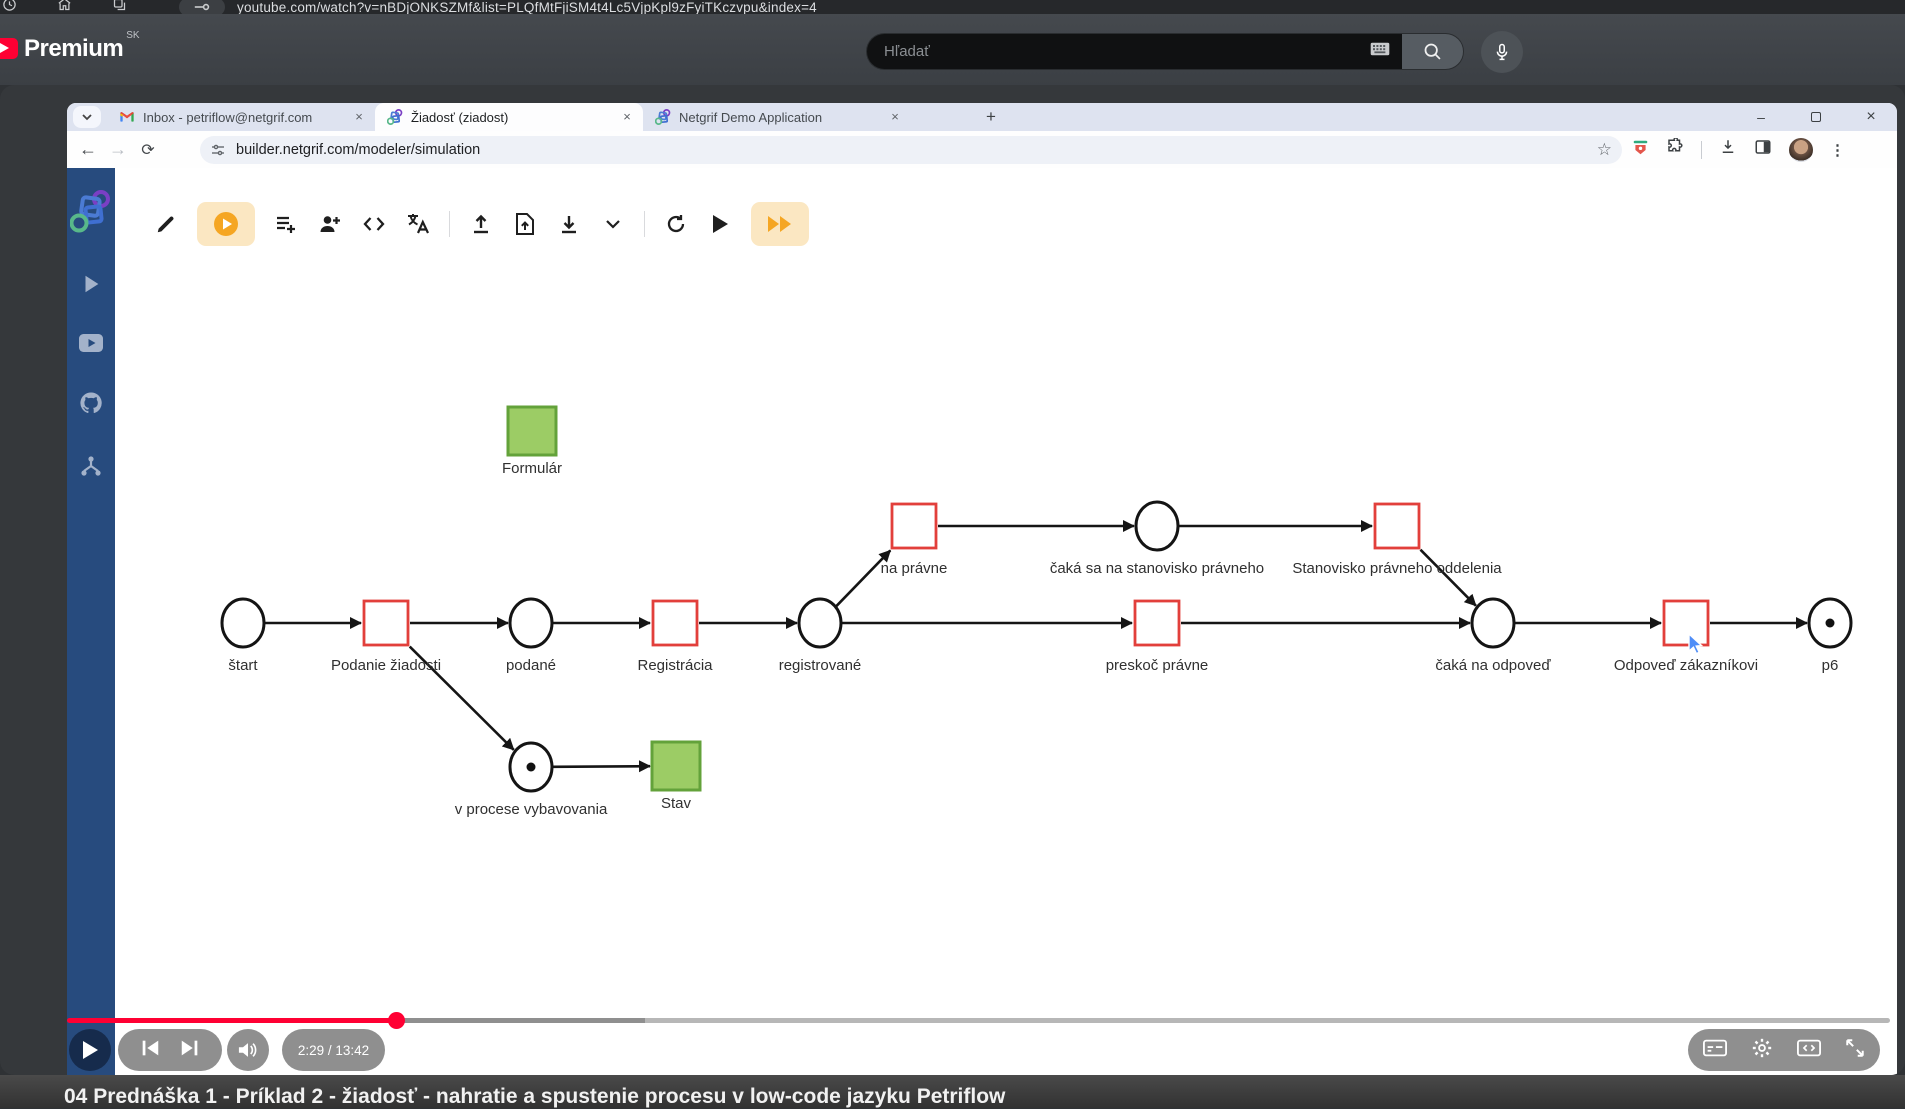  Describe the element at coordinates (1157, 623) in the screenshot. I see `petri-transition-preskoc` at that location.